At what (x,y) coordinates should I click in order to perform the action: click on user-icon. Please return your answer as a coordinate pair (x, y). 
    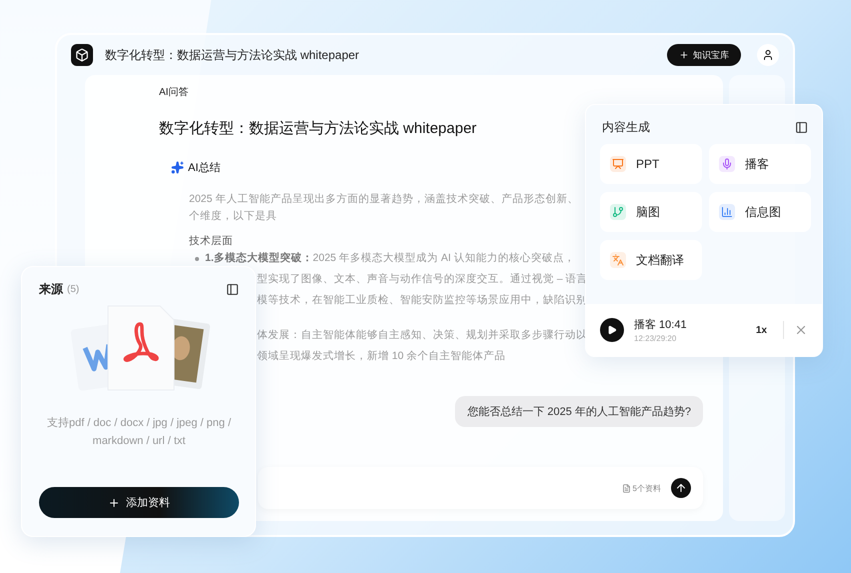
    Looking at the image, I should click on (768, 55).